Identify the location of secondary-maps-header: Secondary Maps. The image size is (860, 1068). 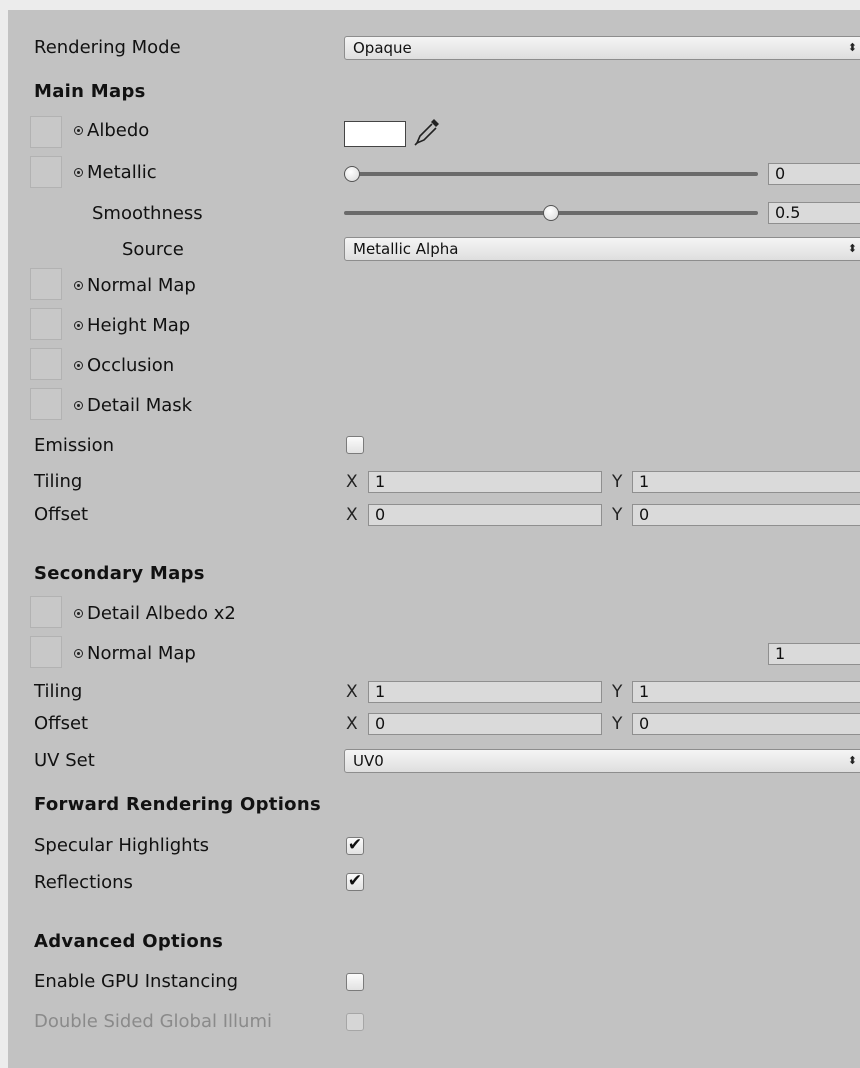
(119, 573).